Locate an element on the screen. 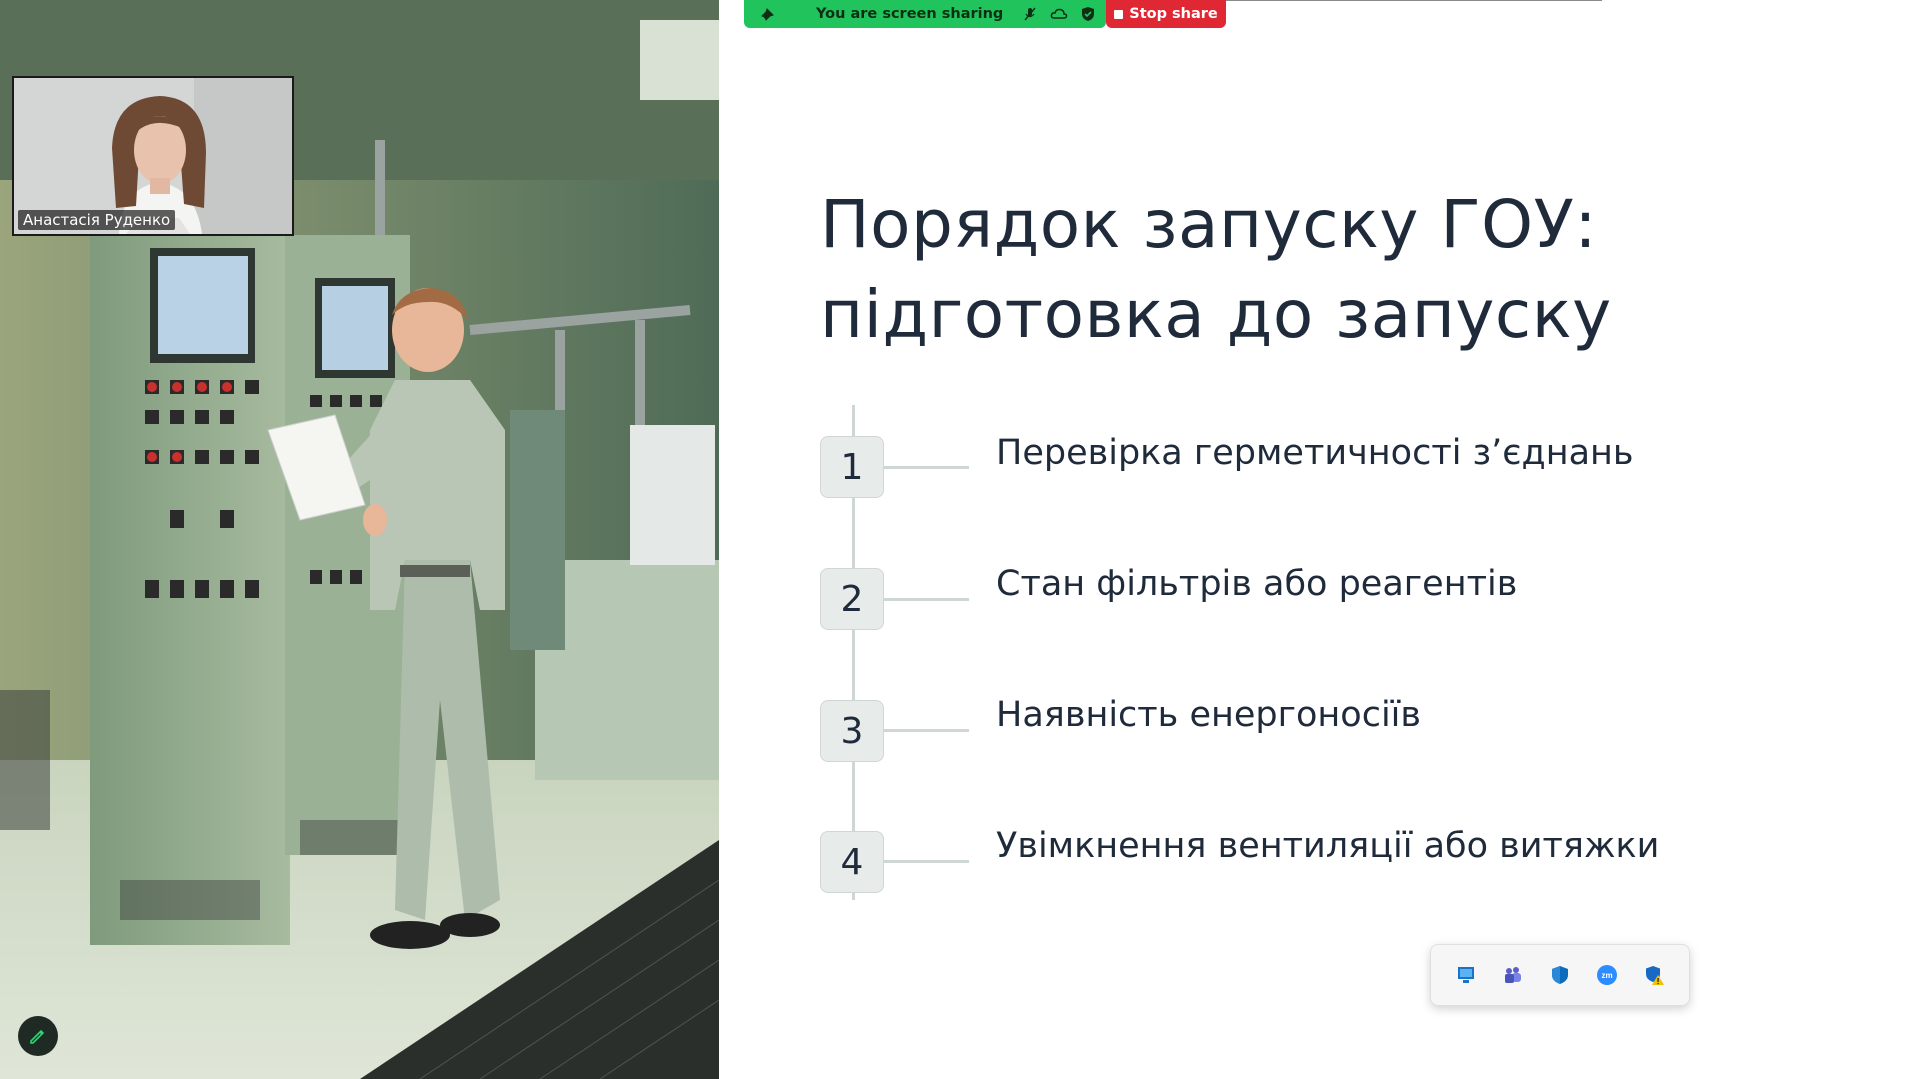  svg-text: zm is located at coordinates (1606, 975).